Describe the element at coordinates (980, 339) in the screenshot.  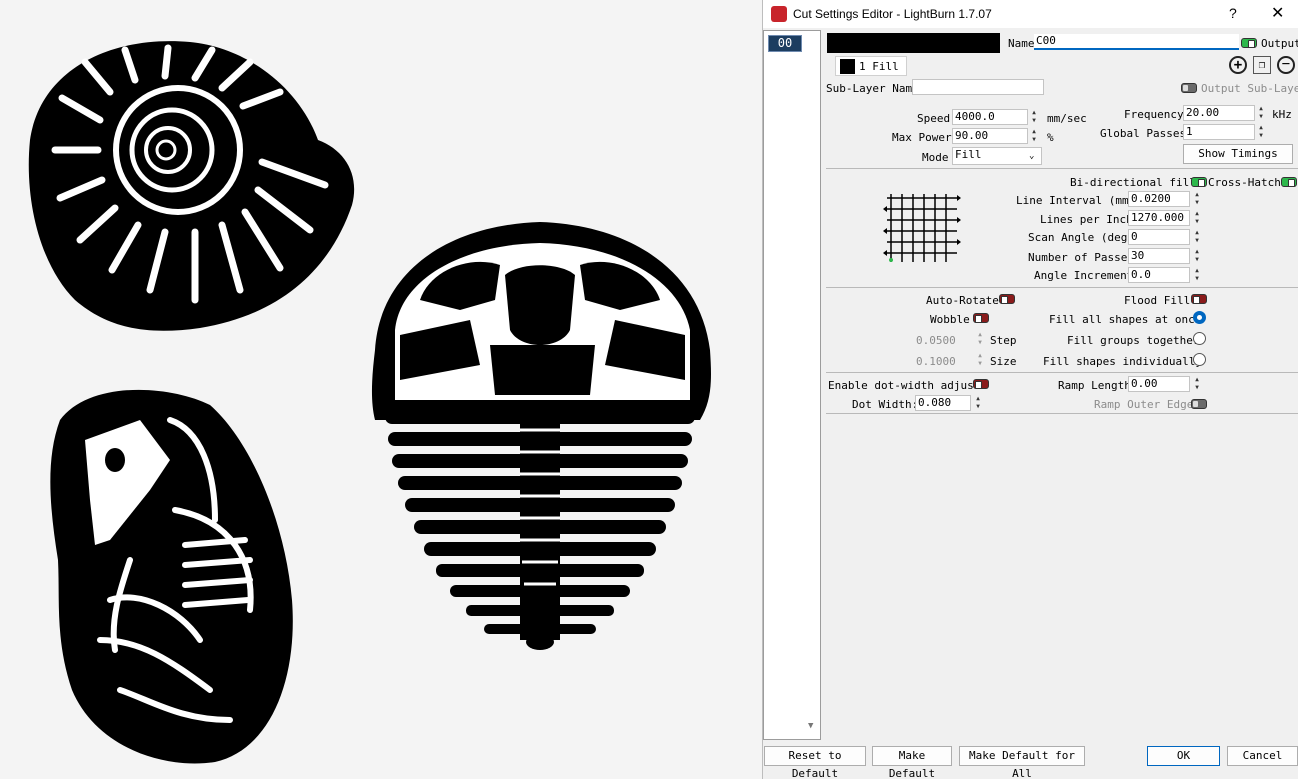
I see `step-spinner: ▲ ▼` at that location.